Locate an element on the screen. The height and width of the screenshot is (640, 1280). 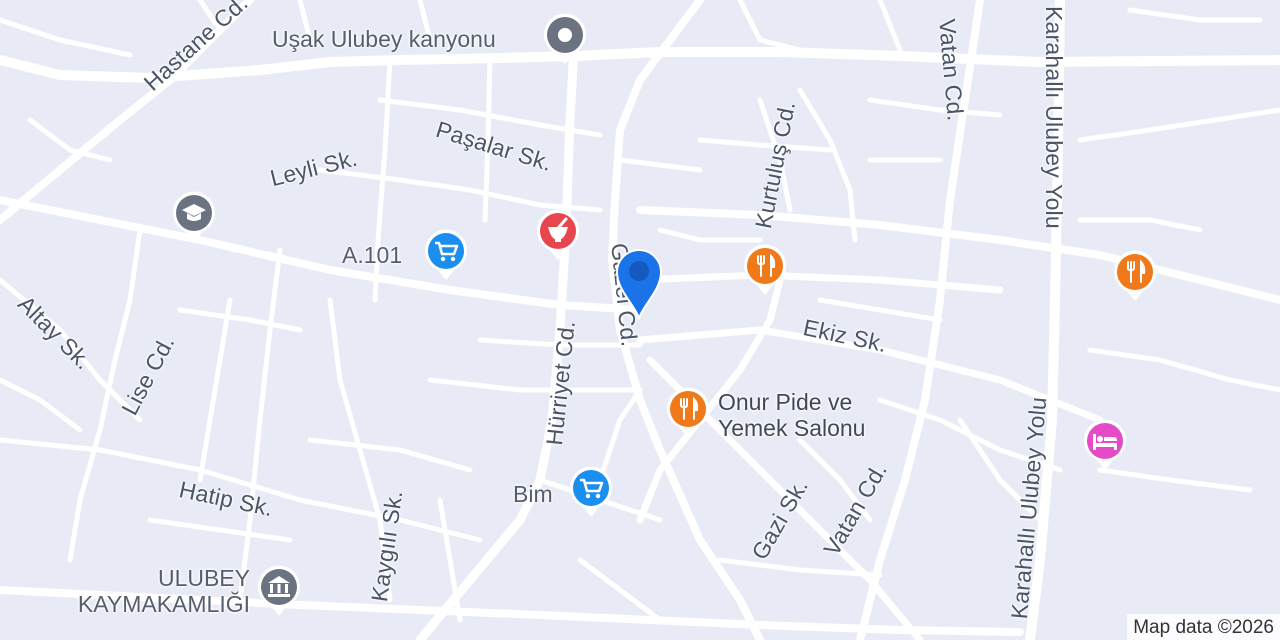
a101-label: A.101 is located at coordinates (372, 255).